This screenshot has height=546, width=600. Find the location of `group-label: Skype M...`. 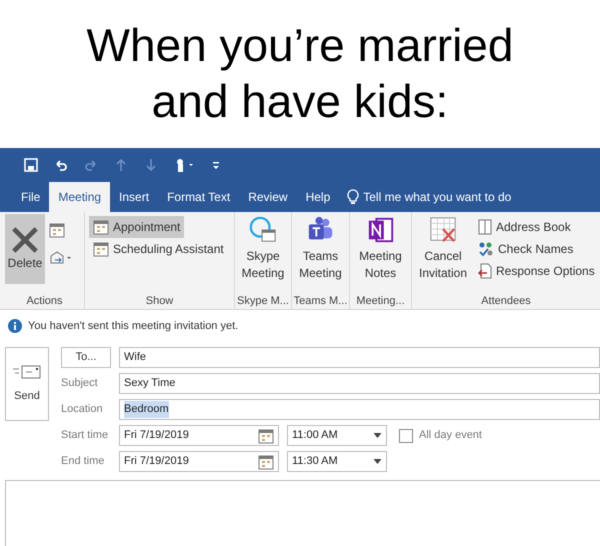

group-label: Skype M... is located at coordinates (263, 301).